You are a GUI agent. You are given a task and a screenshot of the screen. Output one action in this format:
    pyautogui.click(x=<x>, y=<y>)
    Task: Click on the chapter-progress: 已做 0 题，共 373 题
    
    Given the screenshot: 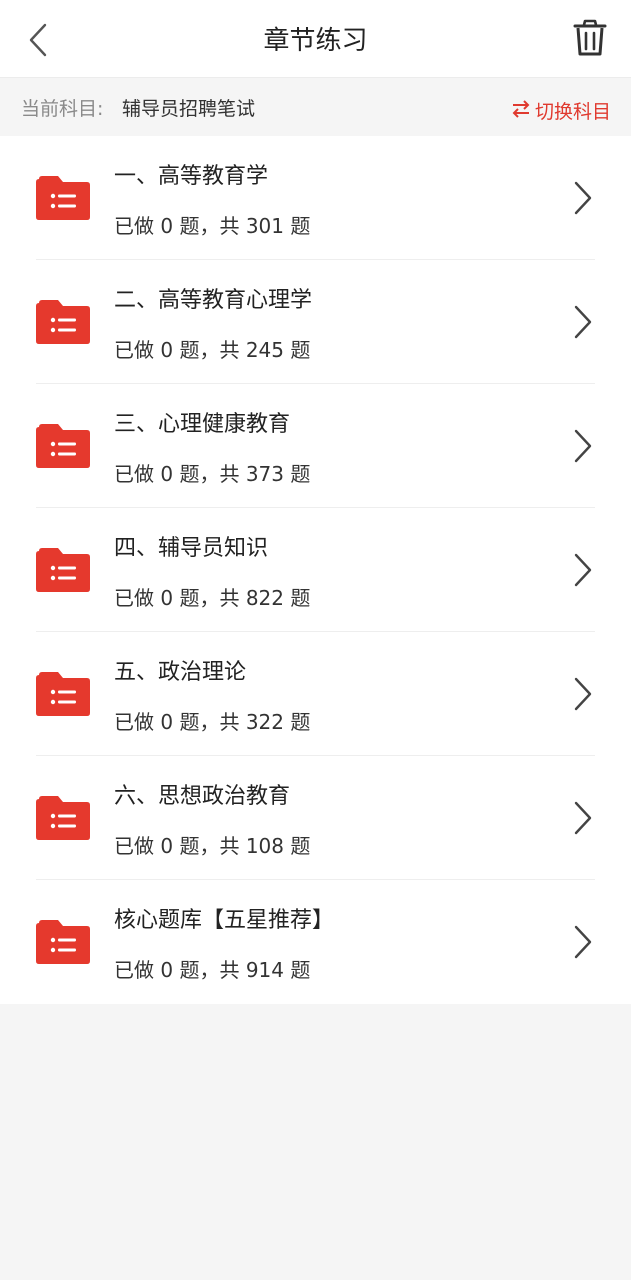 What is the action you would take?
    pyautogui.click(x=212, y=474)
    